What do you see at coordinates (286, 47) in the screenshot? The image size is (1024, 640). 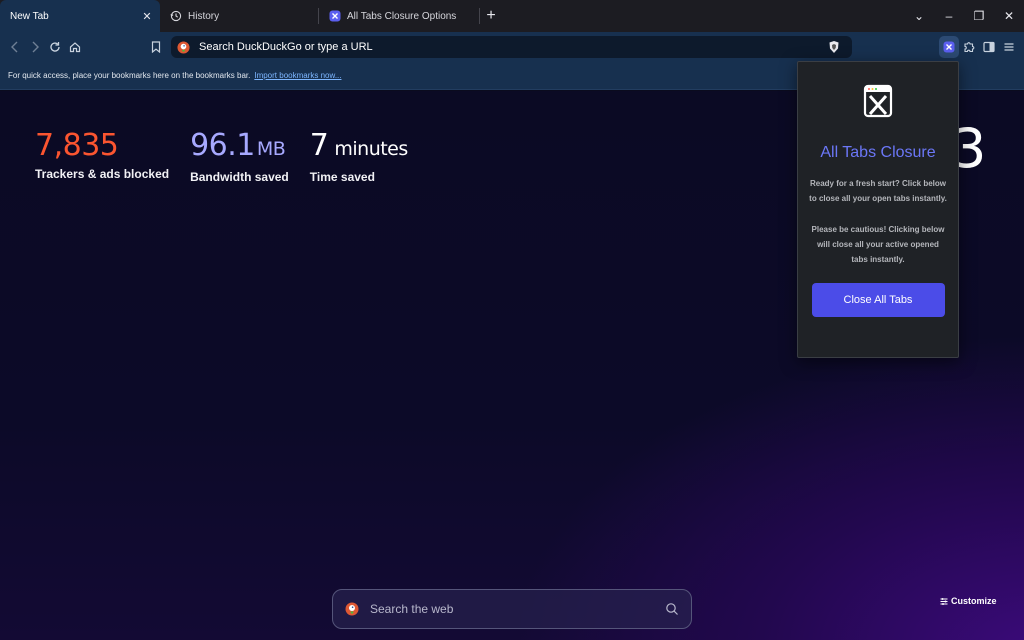 I see `address-bar-placeholder: Search DuckDuckGo or type a URL` at bounding box center [286, 47].